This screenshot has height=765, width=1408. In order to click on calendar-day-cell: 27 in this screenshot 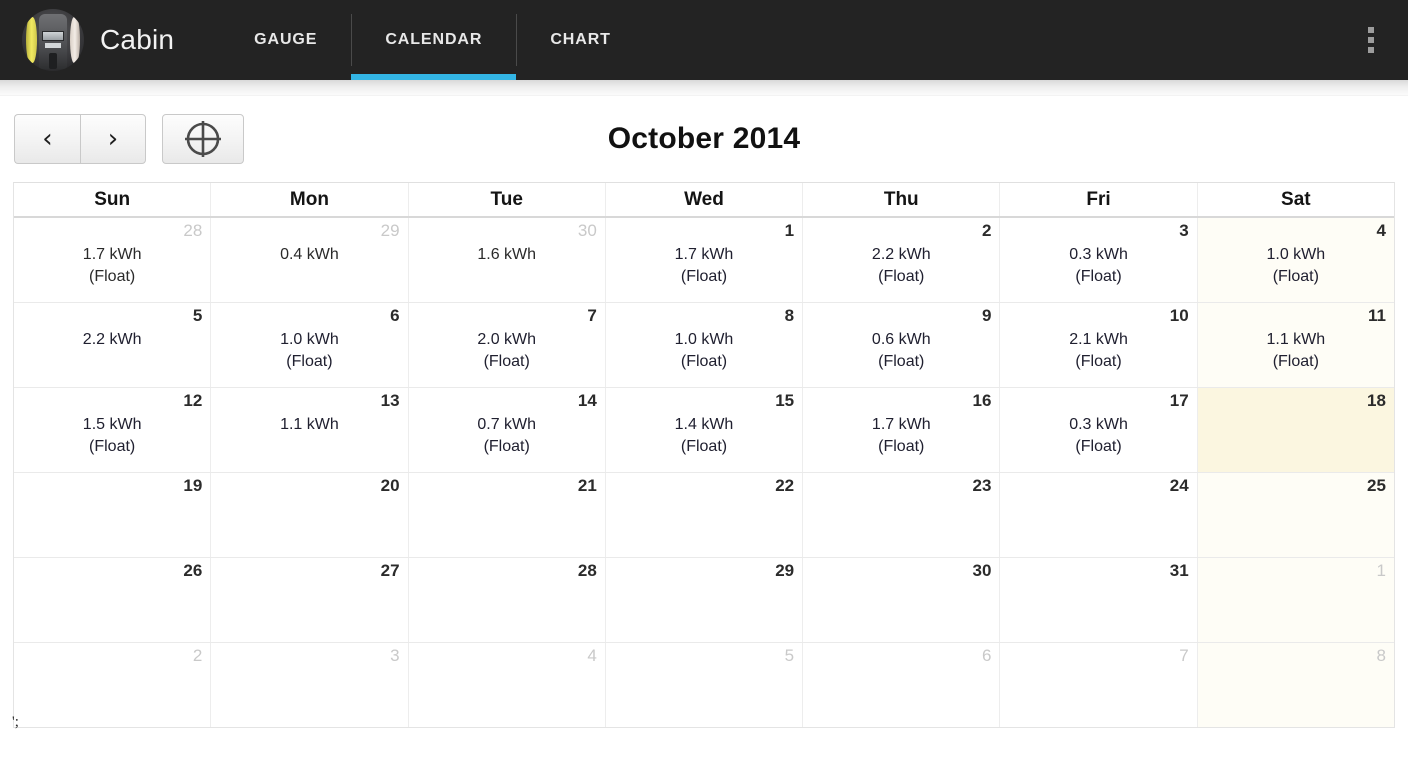, I will do `click(310, 600)`.